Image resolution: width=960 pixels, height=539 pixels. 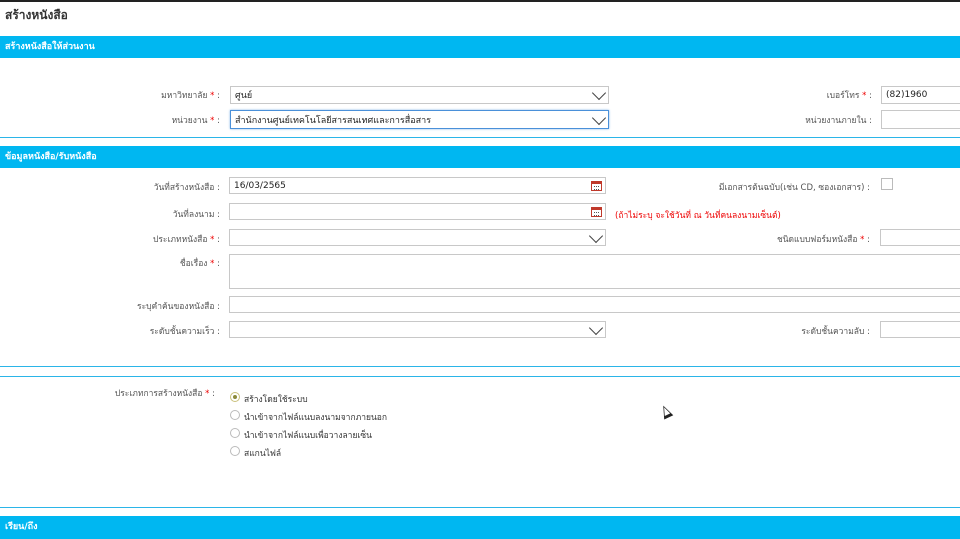 I want to click on radio-import-external-signed, so click(x=235, y=415).